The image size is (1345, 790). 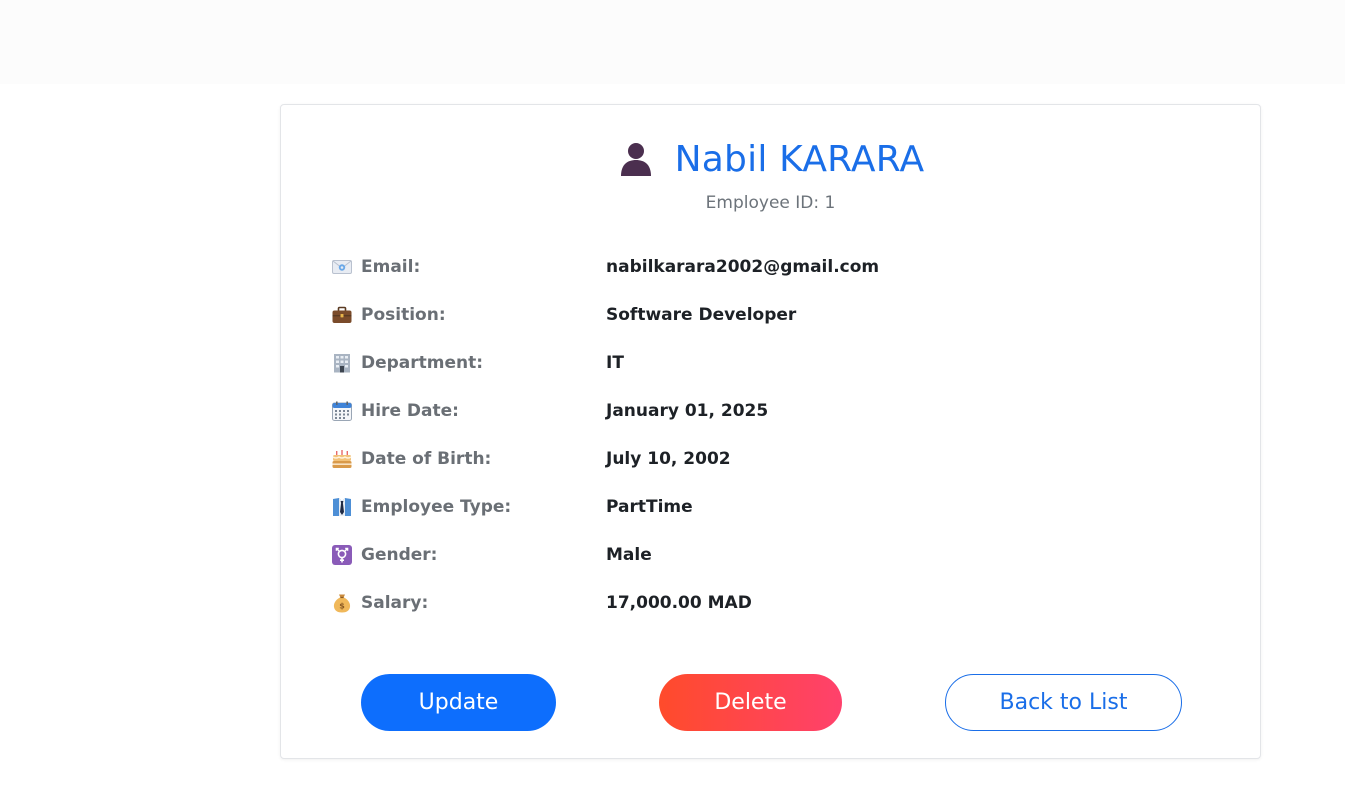 I want to click on detail-label: Gender:, so click(x=399, y=555).